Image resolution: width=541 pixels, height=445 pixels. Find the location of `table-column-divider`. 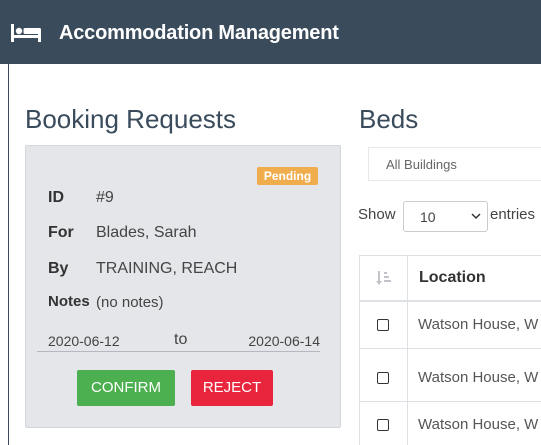

table-column-divider is located at coordinates (407, 350).